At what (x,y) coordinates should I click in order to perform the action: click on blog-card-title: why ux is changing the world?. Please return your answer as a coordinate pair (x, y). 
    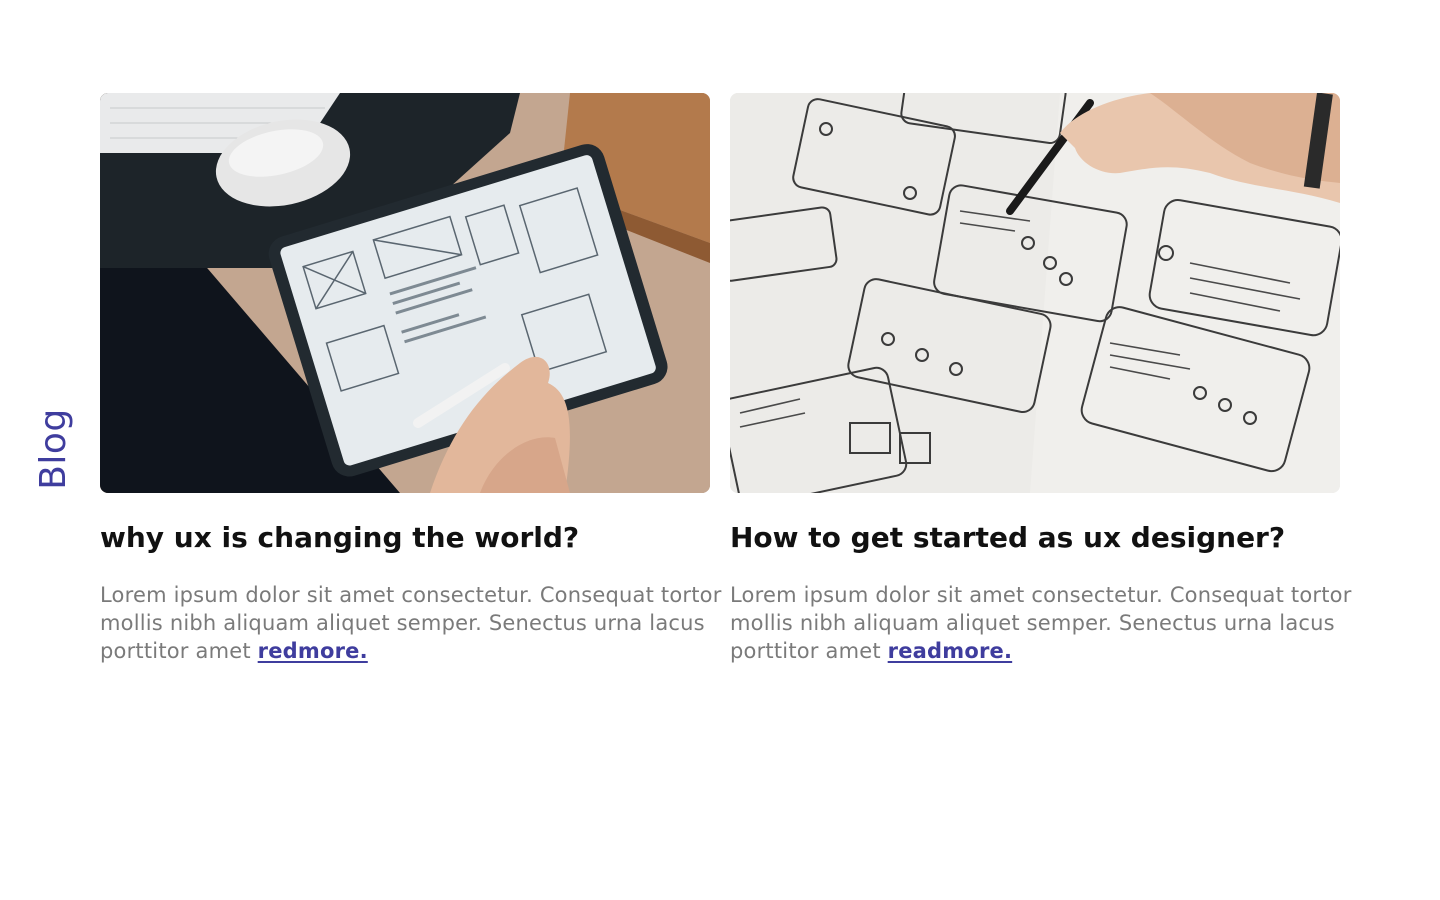
    Looking at the image, I should click on (410, 538).